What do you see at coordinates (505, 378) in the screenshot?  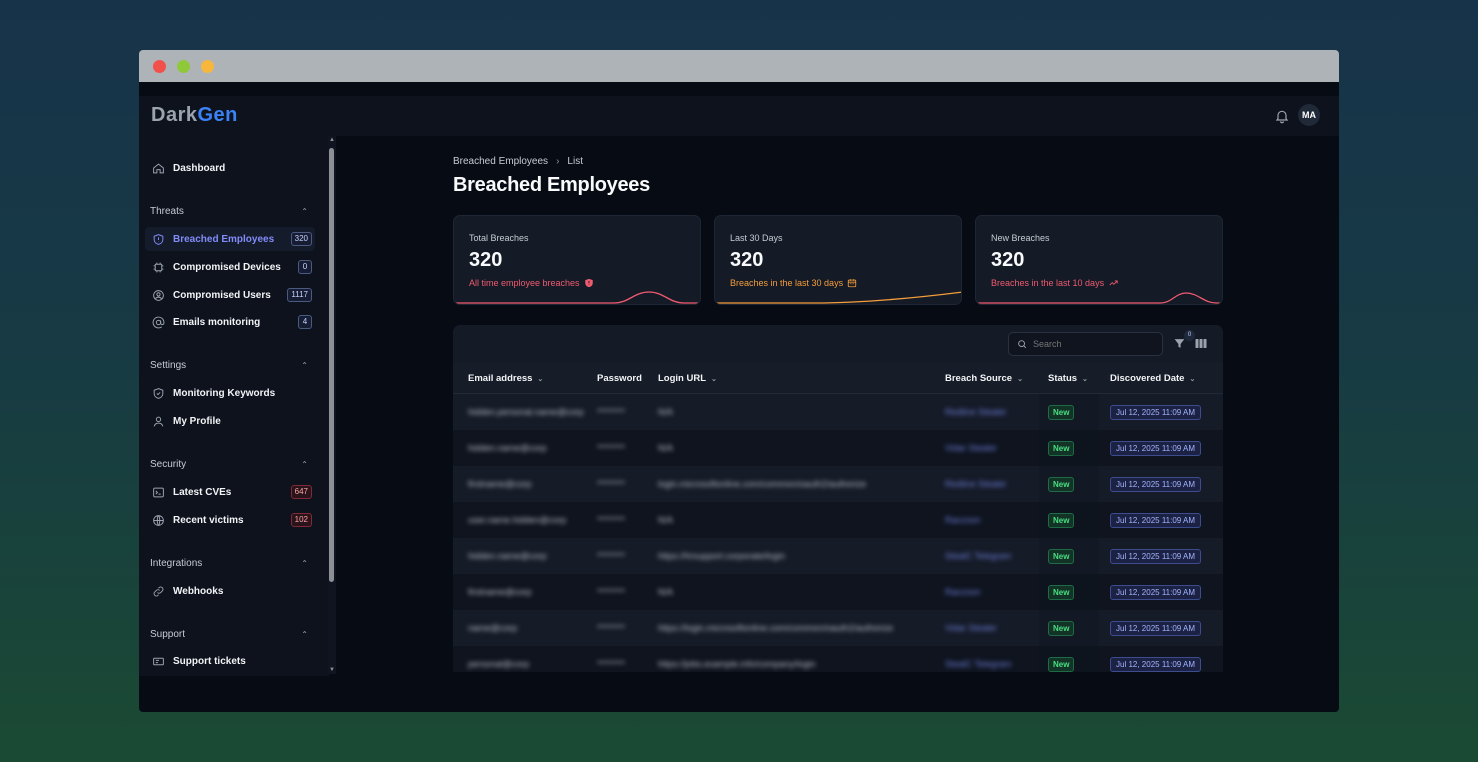 I see `column-header-email: Email address ⌄` at bounding box center [505, 378].